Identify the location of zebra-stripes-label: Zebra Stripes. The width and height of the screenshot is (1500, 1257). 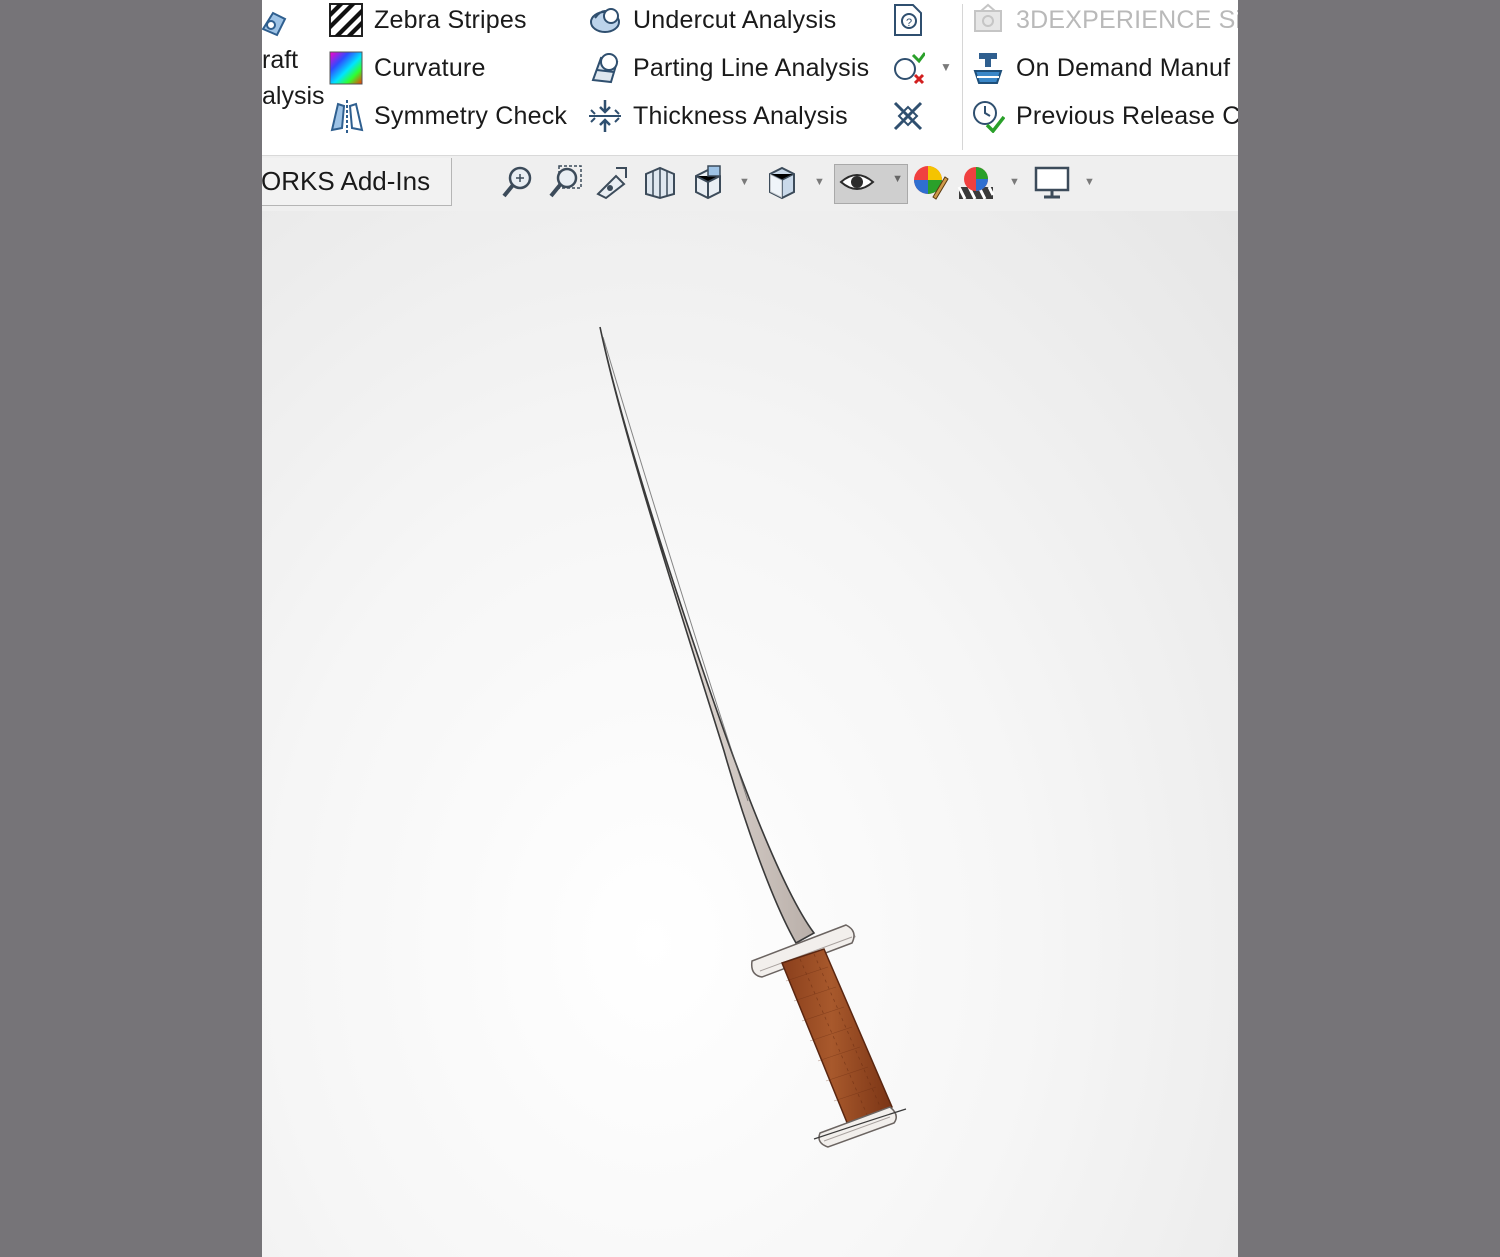
(450, 19).